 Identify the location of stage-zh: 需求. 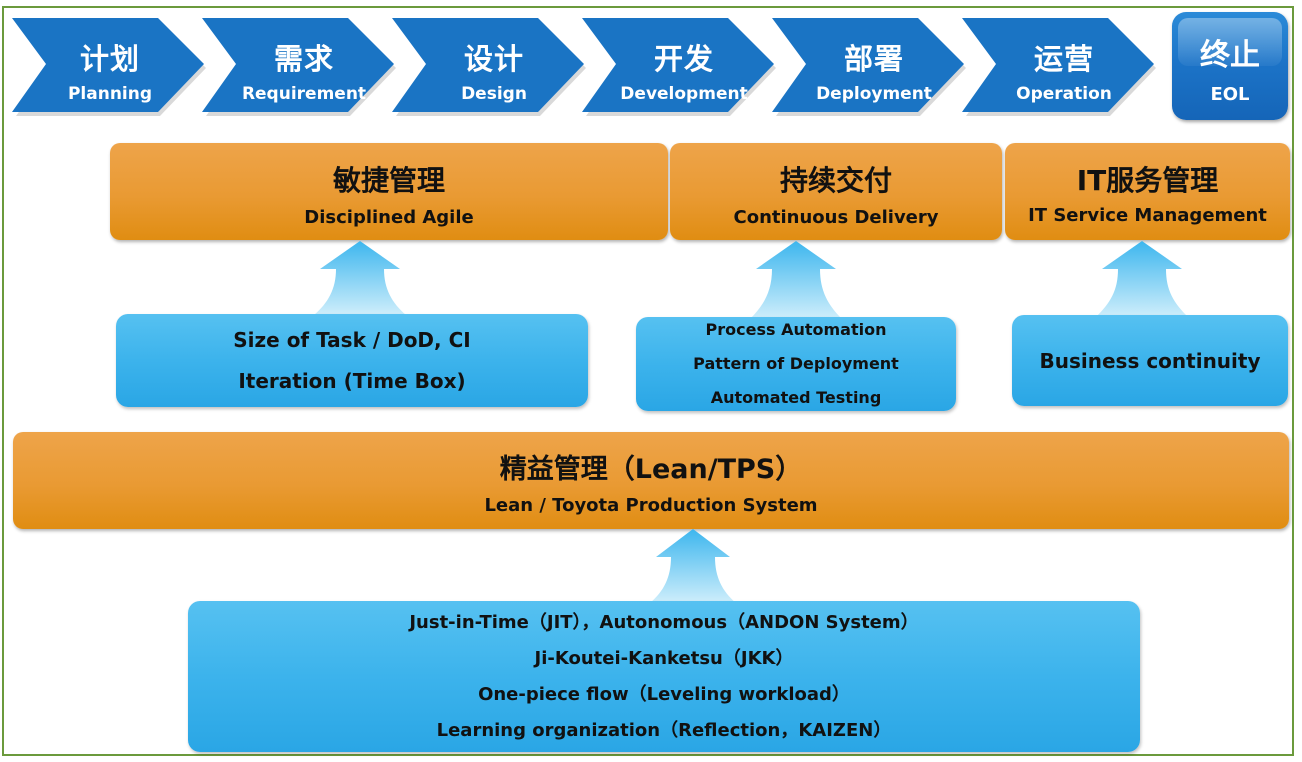
(303, 59).